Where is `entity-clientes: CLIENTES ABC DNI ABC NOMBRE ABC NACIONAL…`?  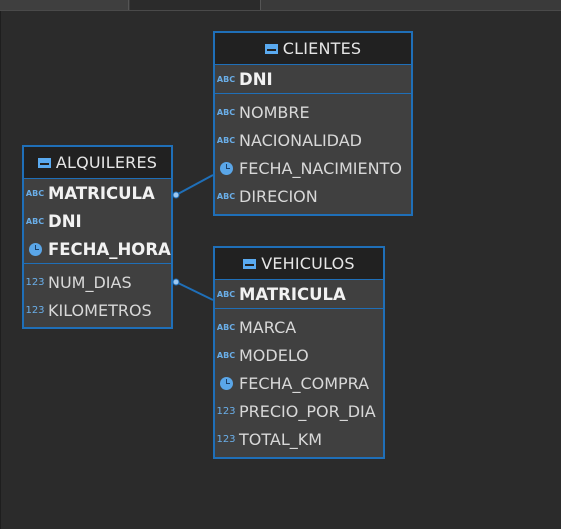
entity-clientes: CLIENTES ABC DNI ABC NOMBRE ABC NACIONAL… is located at coordinates (313, 123).